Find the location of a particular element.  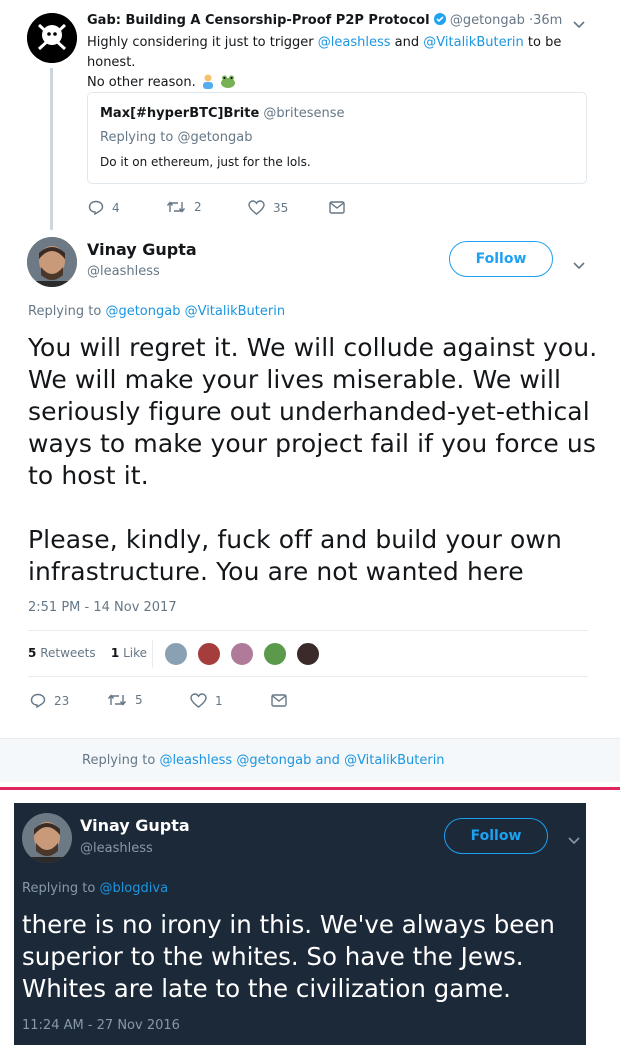

quoted-header: Max[#hyperBTC]Brite @britesense is located at coordinates (222, 113).